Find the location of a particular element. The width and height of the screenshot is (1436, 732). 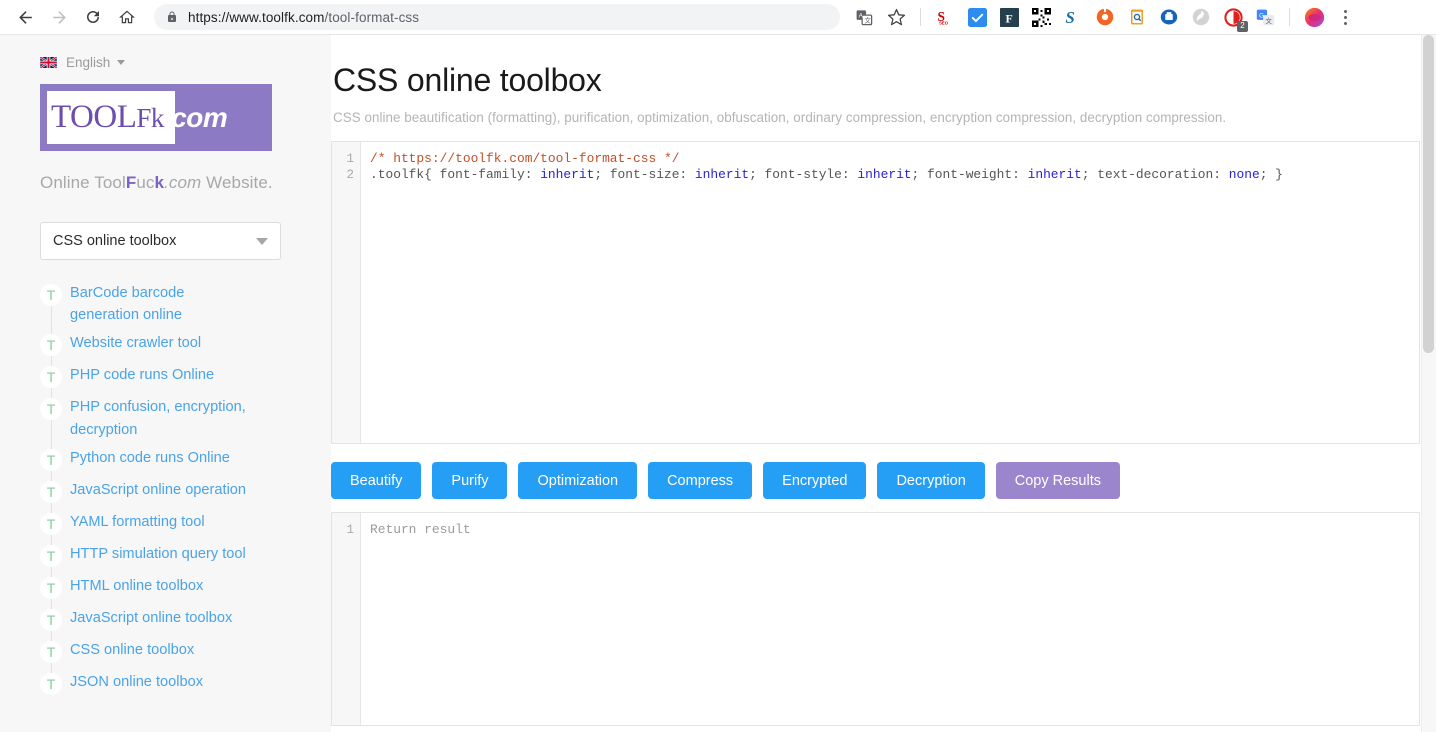

url-origin: https://www.toolfk.com is located at coordinates (256, 17).